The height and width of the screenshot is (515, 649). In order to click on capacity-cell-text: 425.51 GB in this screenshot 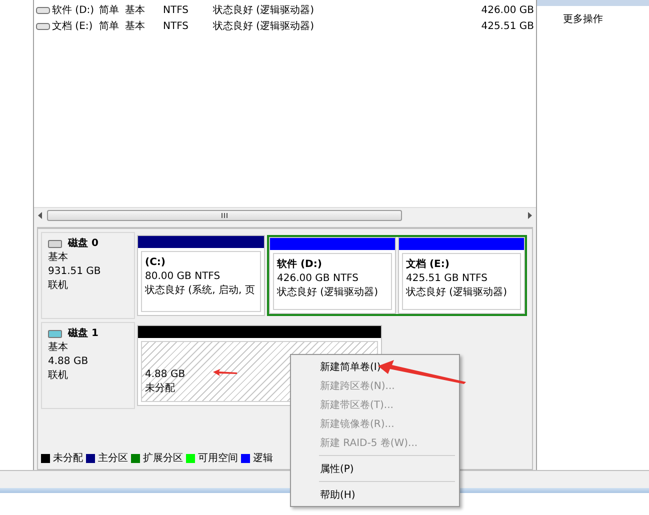, I will do `click(507, 26)`.